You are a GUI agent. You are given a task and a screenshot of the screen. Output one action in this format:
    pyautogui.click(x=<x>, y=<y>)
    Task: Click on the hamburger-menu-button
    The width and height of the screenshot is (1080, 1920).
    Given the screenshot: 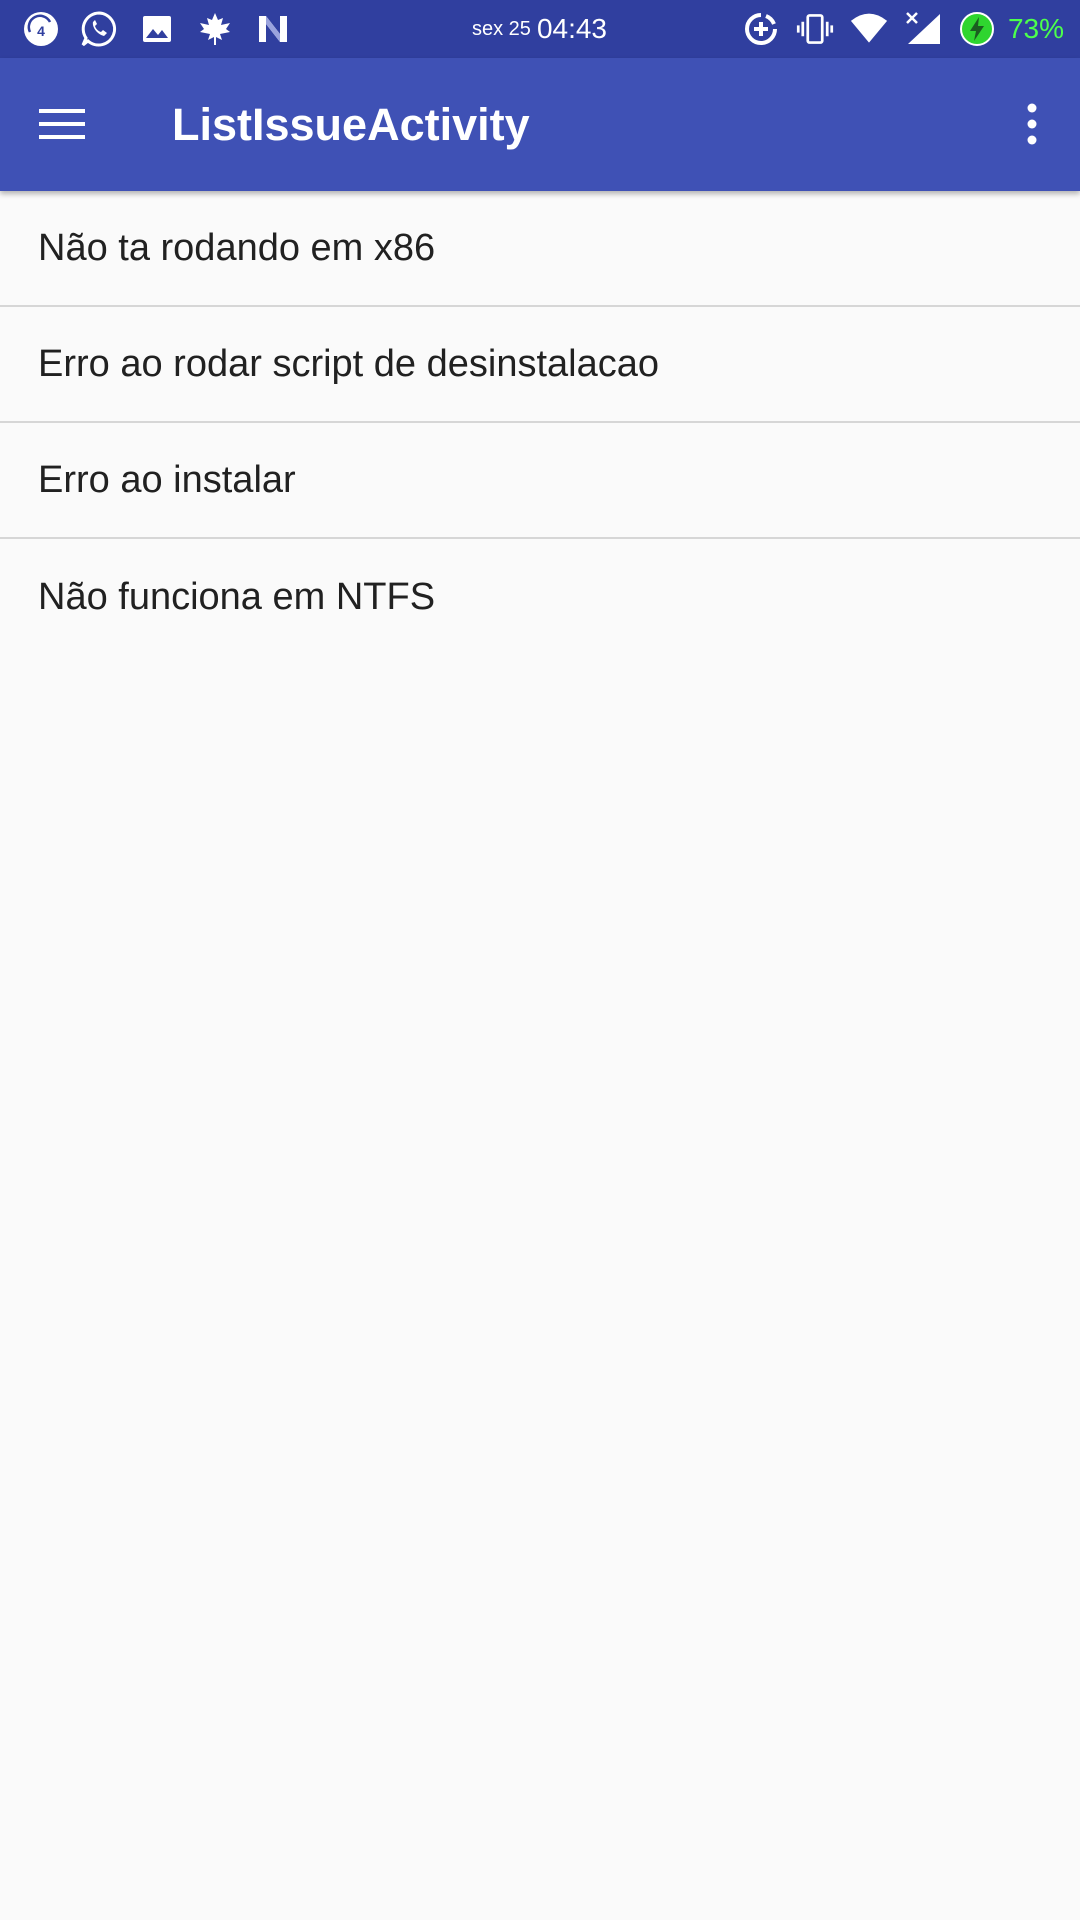 What is the action you would take?
    pyautogui.click(x=62, y=124)
    